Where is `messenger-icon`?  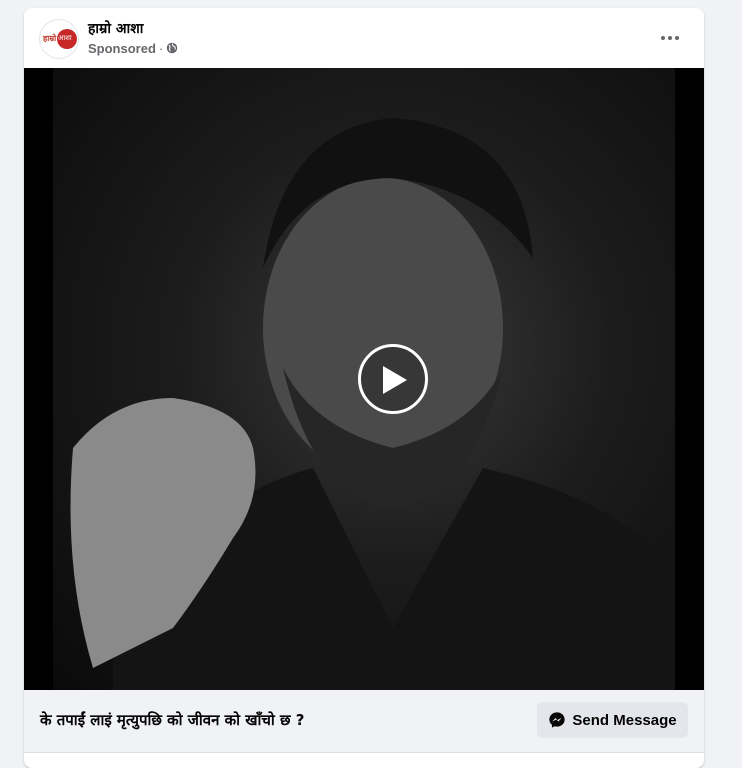 messenger-icon is located at coordinates (557, 720).